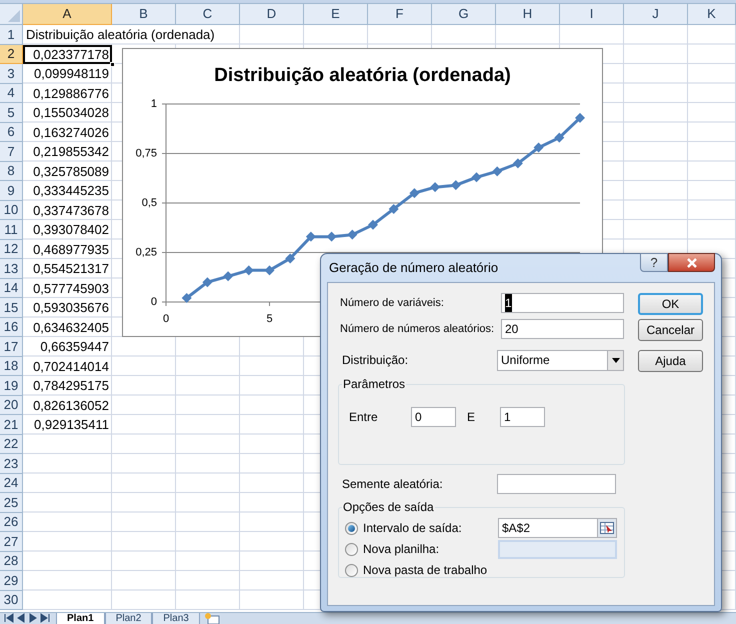 This screenshot has height=624, width=736. I want to click on column-header: J, so click(656, 14).